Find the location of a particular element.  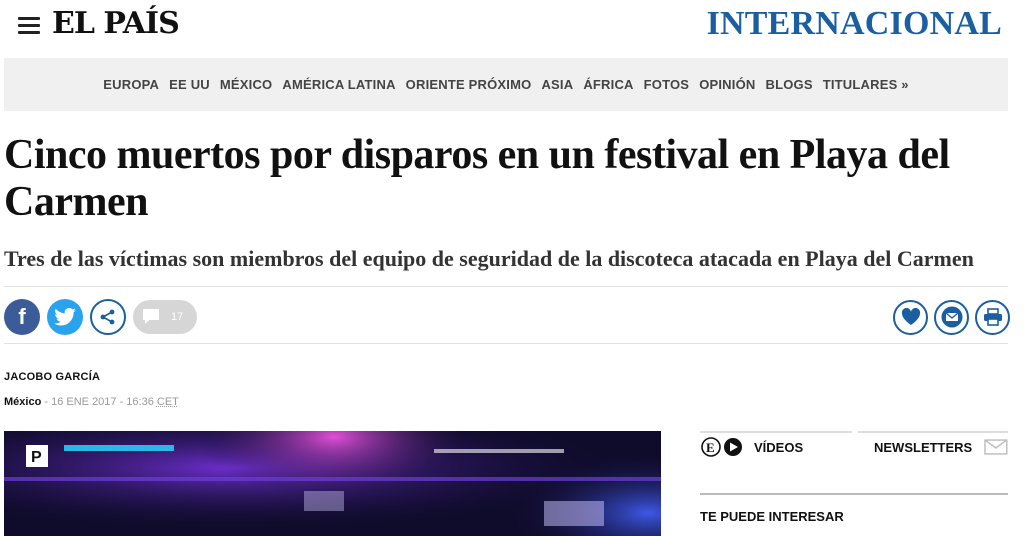

share-icon is located at coordinates (108, 317).